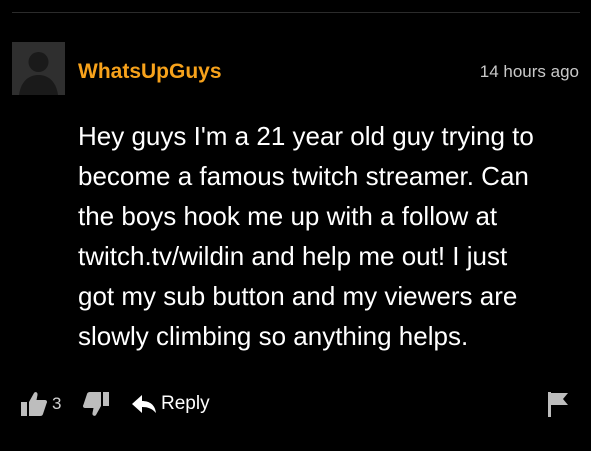 Image resolution: width=591 pixels, height=451 pixels. I want to click on avatar, so click(38, 68).